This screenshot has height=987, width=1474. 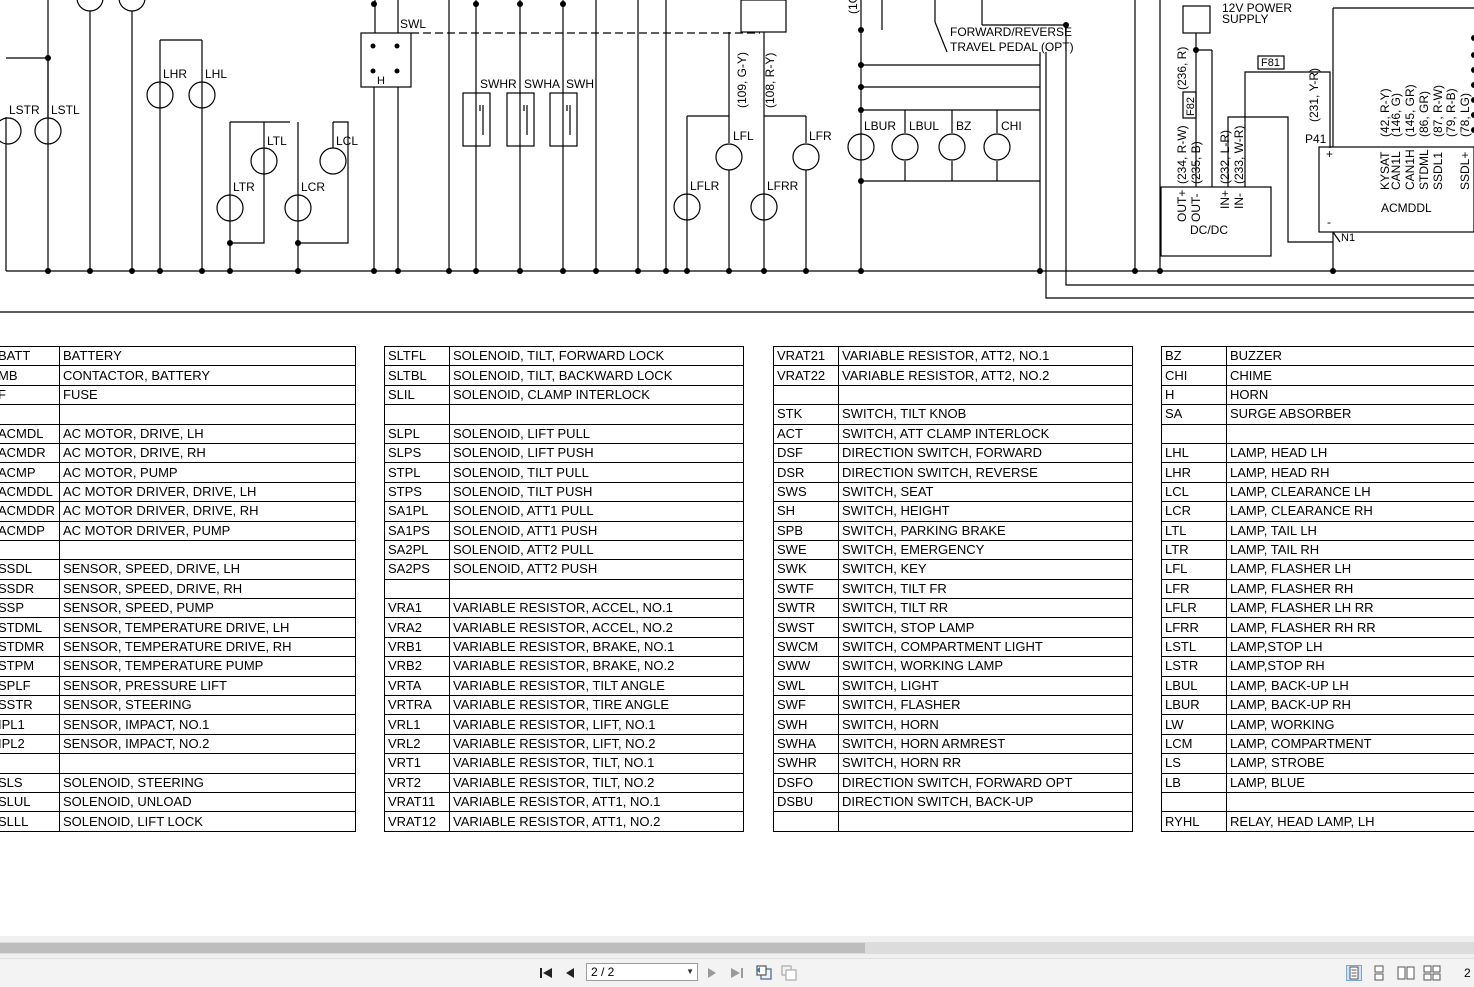 I want to click on label-out-minus: OUT-, so click(x=1196, y=207).